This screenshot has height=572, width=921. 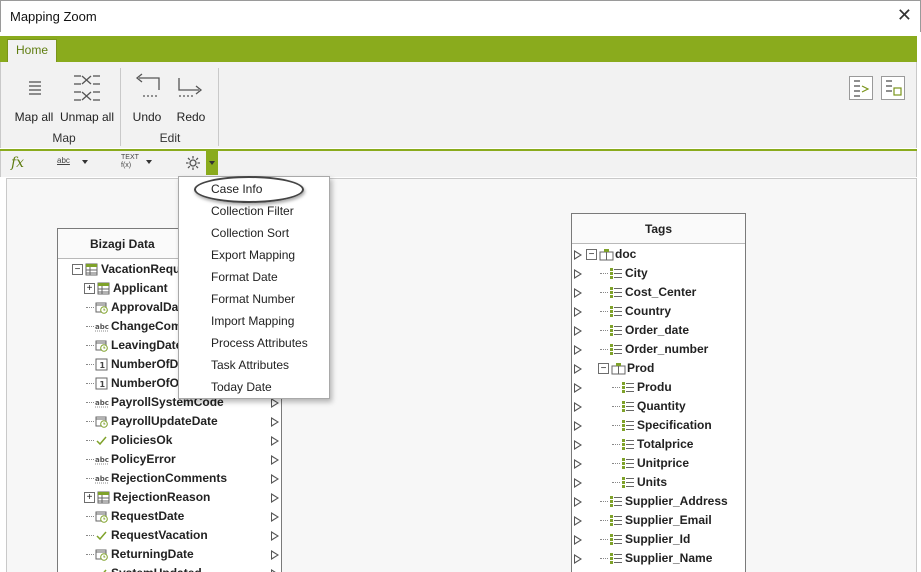 What do you see at coordinates (191, 98) in the screenshot?
I see `redo-button: Redo` at bounding box center [191, 98].